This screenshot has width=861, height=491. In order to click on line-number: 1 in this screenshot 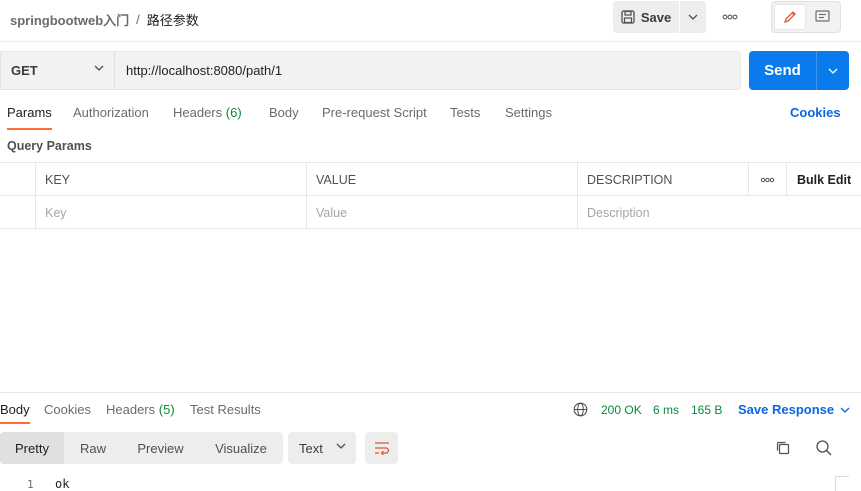, I will do `click(30, 484)`.